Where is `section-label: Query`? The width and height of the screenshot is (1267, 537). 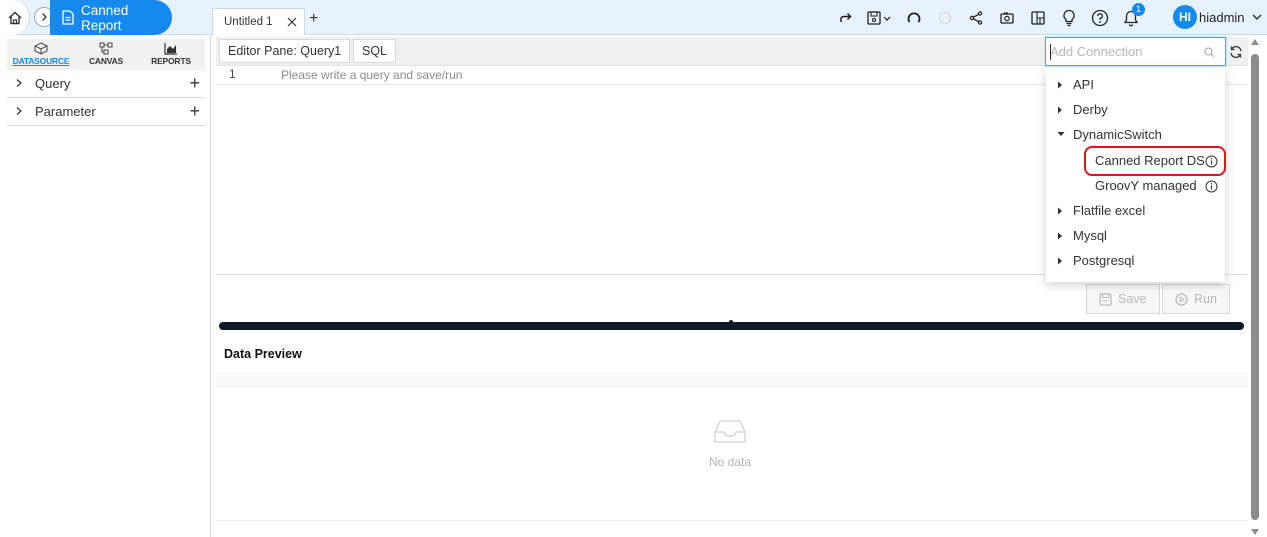
section-label: Query is located at coordinates (53, 83).